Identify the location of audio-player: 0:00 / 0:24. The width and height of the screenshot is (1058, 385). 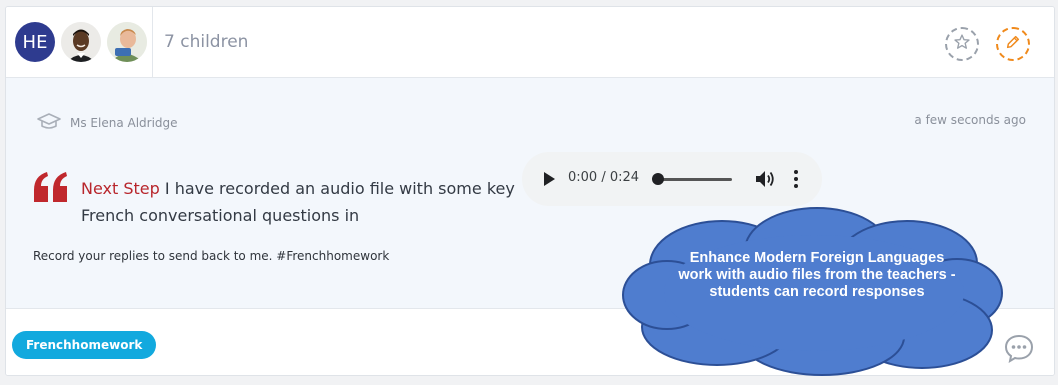
(672, 179).